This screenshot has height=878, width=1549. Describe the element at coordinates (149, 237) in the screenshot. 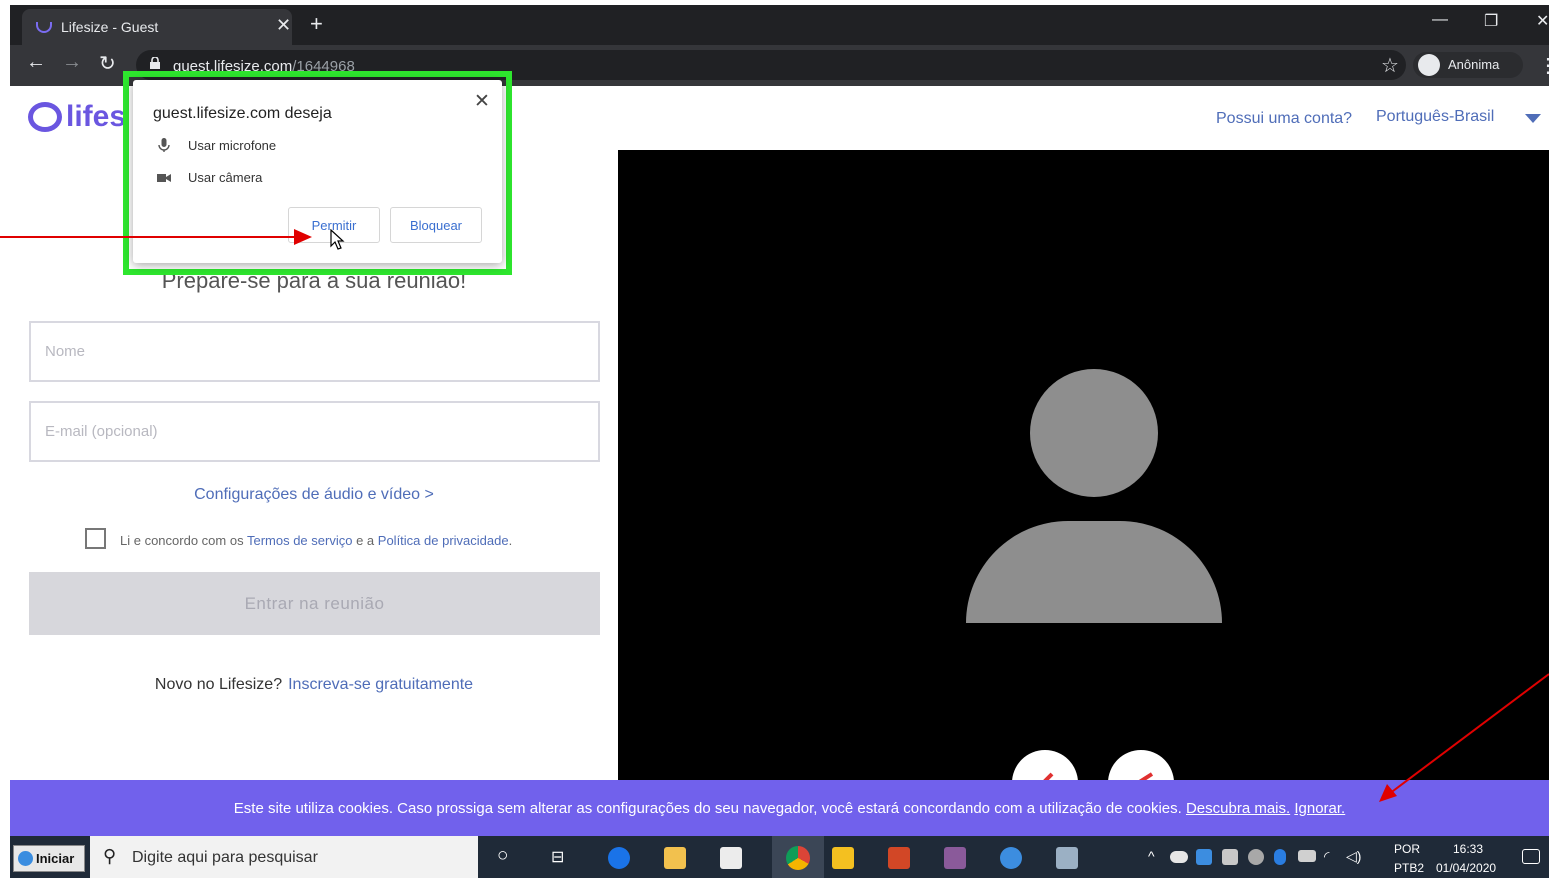

I see `annotation-arrow-line` at that location.